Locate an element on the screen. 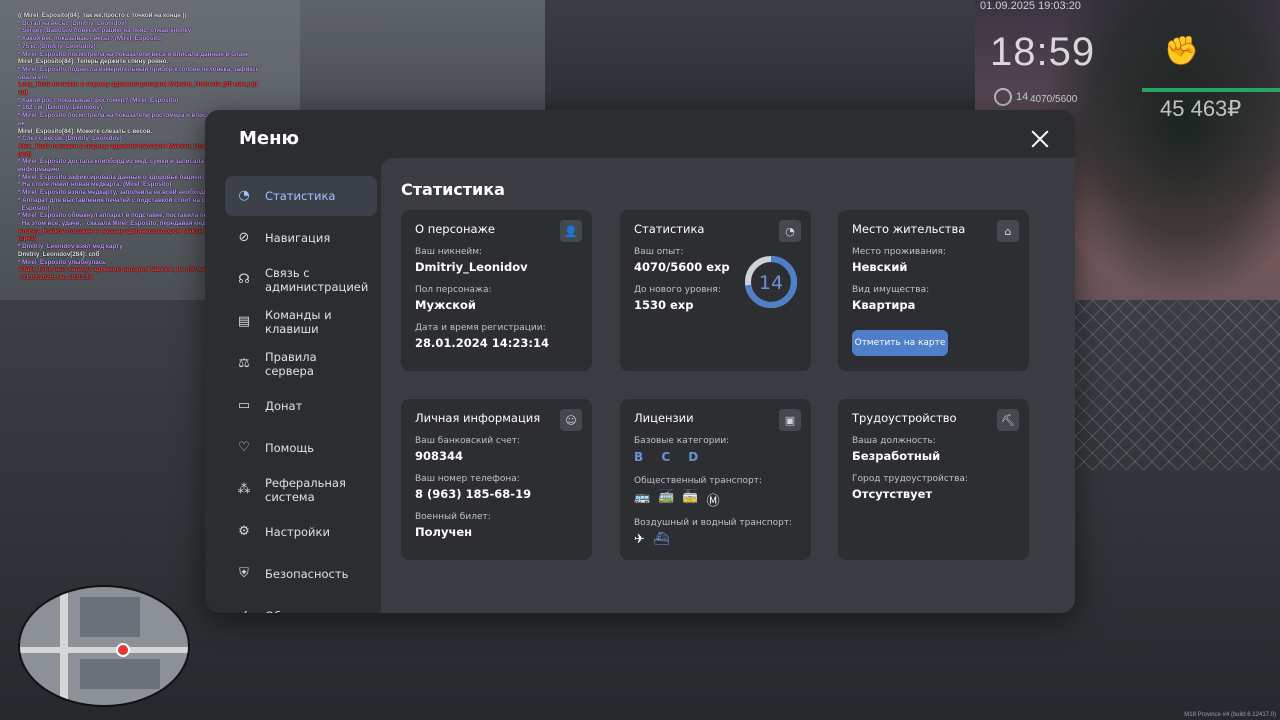  shield-icon: ⛨ is located at coordinates (244, 573).